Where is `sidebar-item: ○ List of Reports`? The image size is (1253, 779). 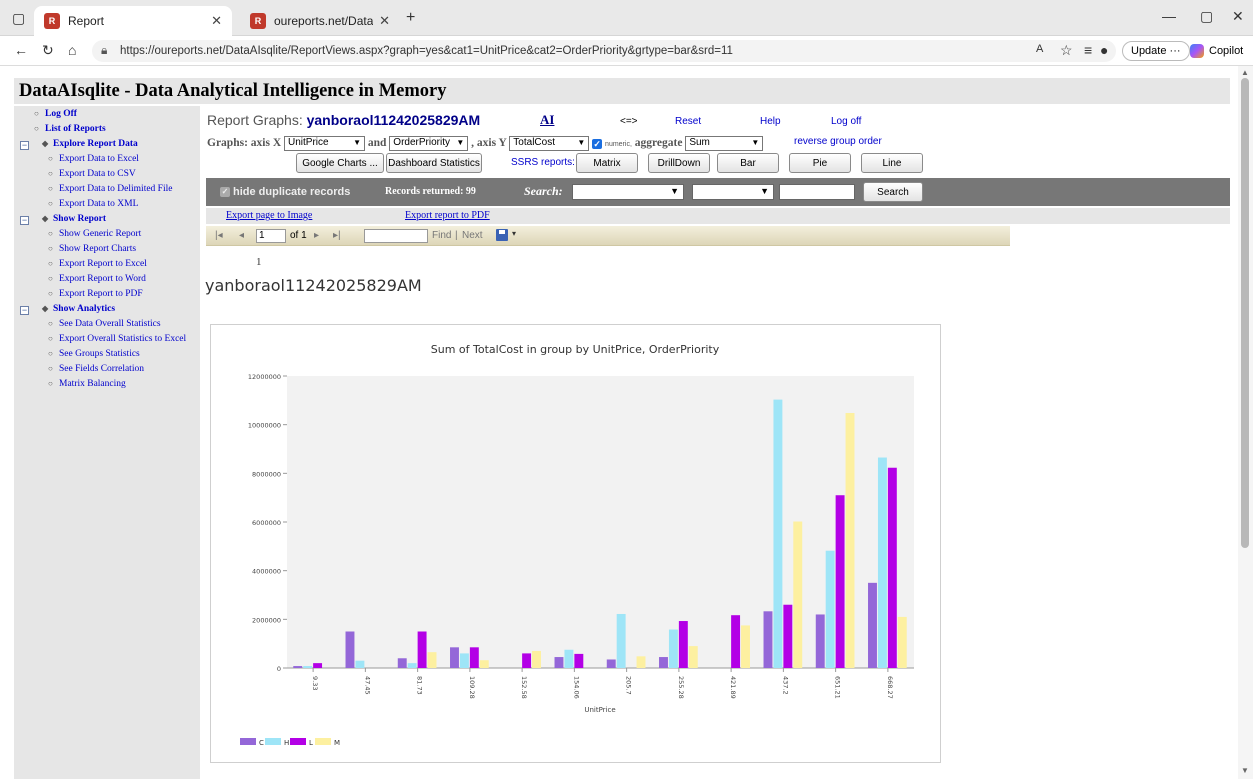 sidebar-item: ○ List of Reports is located at coordinates (70, 129).